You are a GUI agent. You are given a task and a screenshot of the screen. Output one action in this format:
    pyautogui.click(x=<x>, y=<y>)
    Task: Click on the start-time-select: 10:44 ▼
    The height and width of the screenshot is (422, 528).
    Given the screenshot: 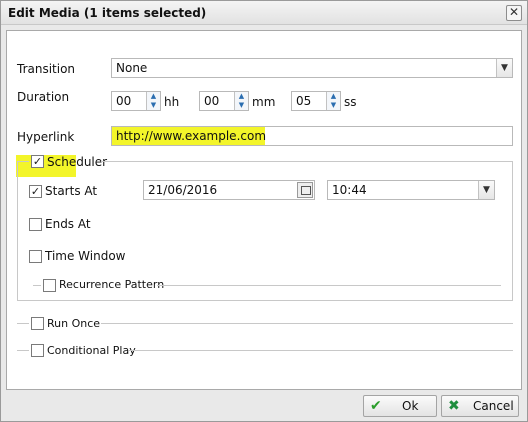 What is the action you would take?
    pyautogui.click(x=411, y=190)
    